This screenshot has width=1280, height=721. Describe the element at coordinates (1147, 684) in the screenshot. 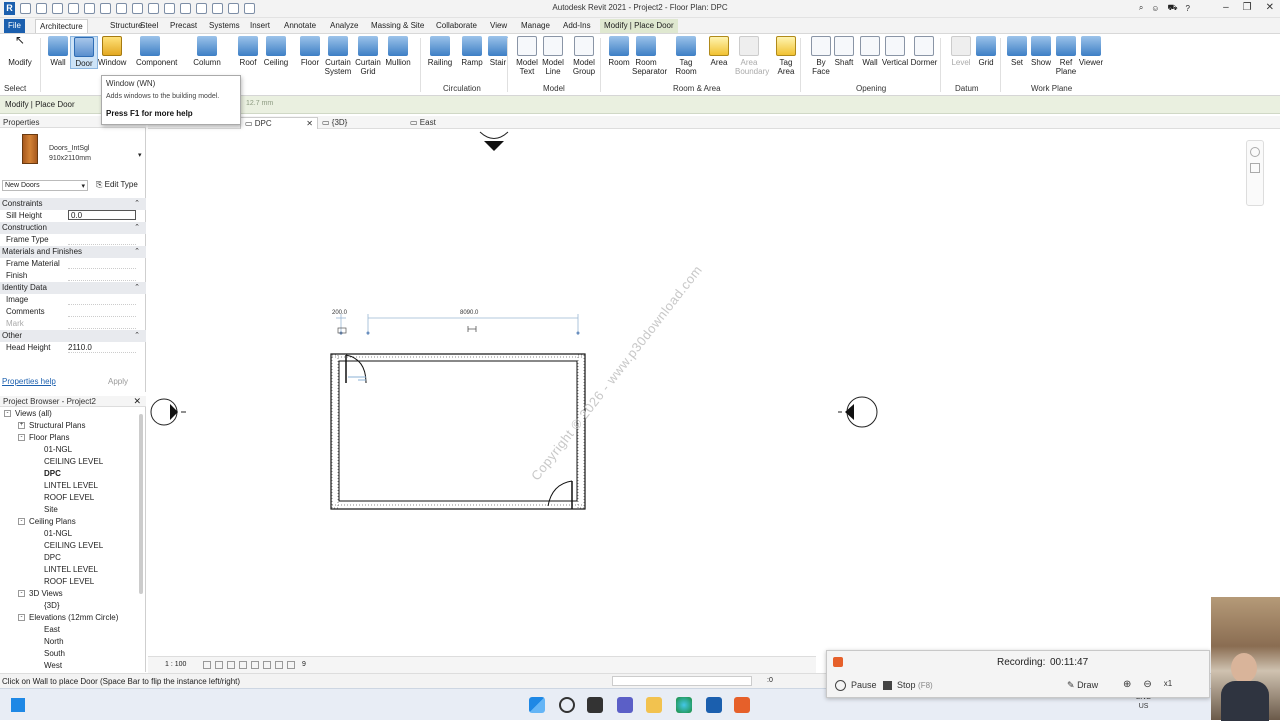

I see `zoom-out-icon: ⊖` at that location.